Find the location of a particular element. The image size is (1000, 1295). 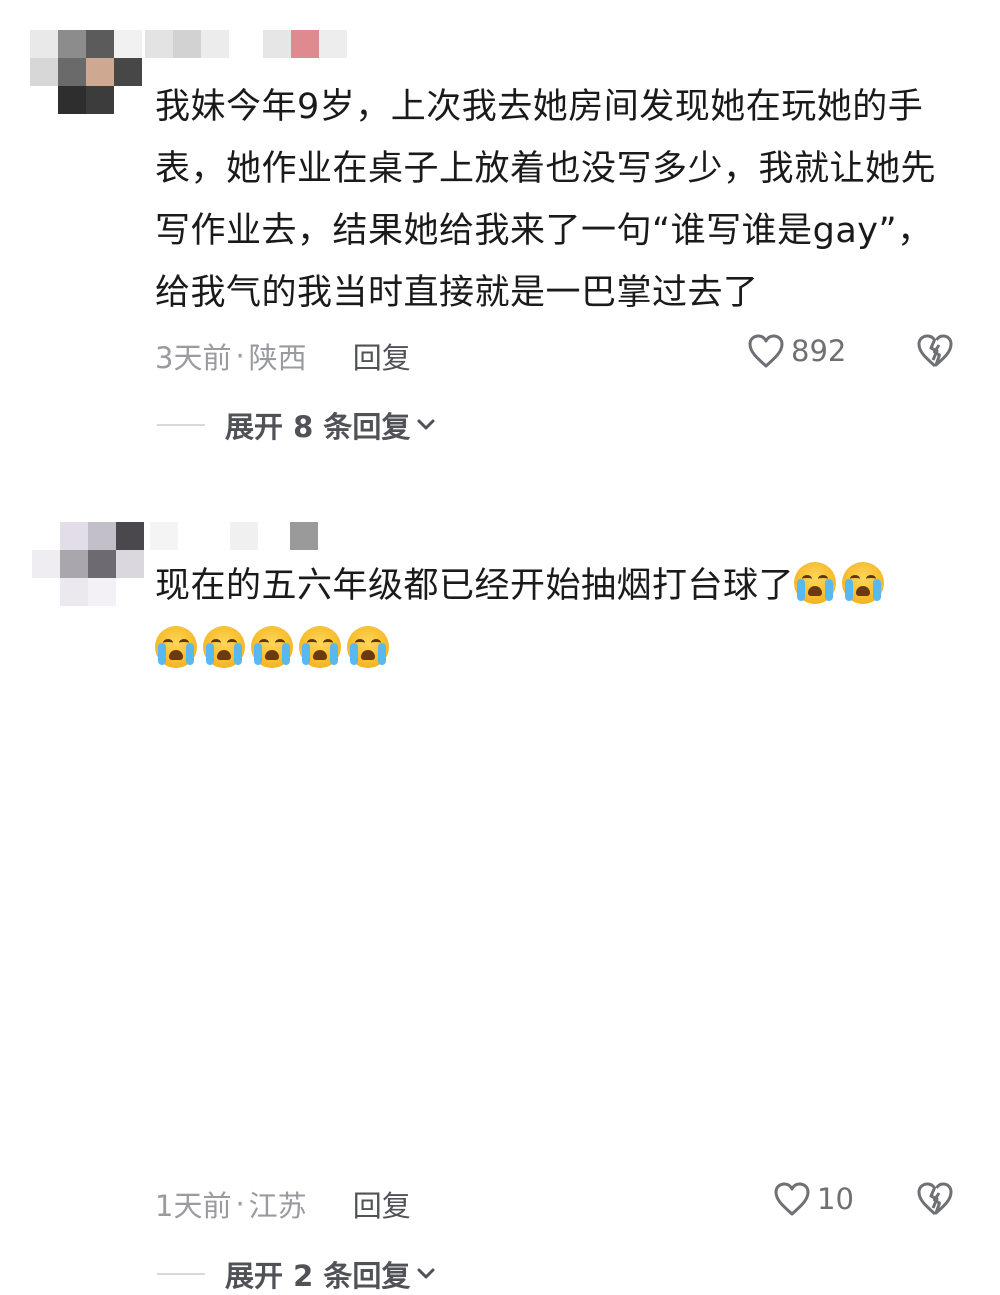

comment-location: 江苏 is located at coordinates (277, 1206).